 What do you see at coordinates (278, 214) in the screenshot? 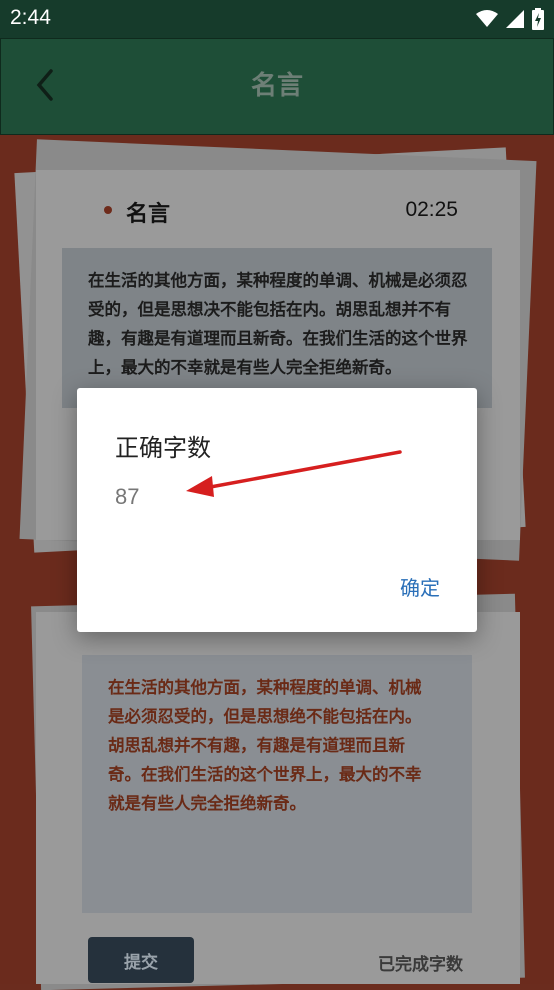
I see `quote-card-header: 名言 02:25` at bounding box center [278, 214].